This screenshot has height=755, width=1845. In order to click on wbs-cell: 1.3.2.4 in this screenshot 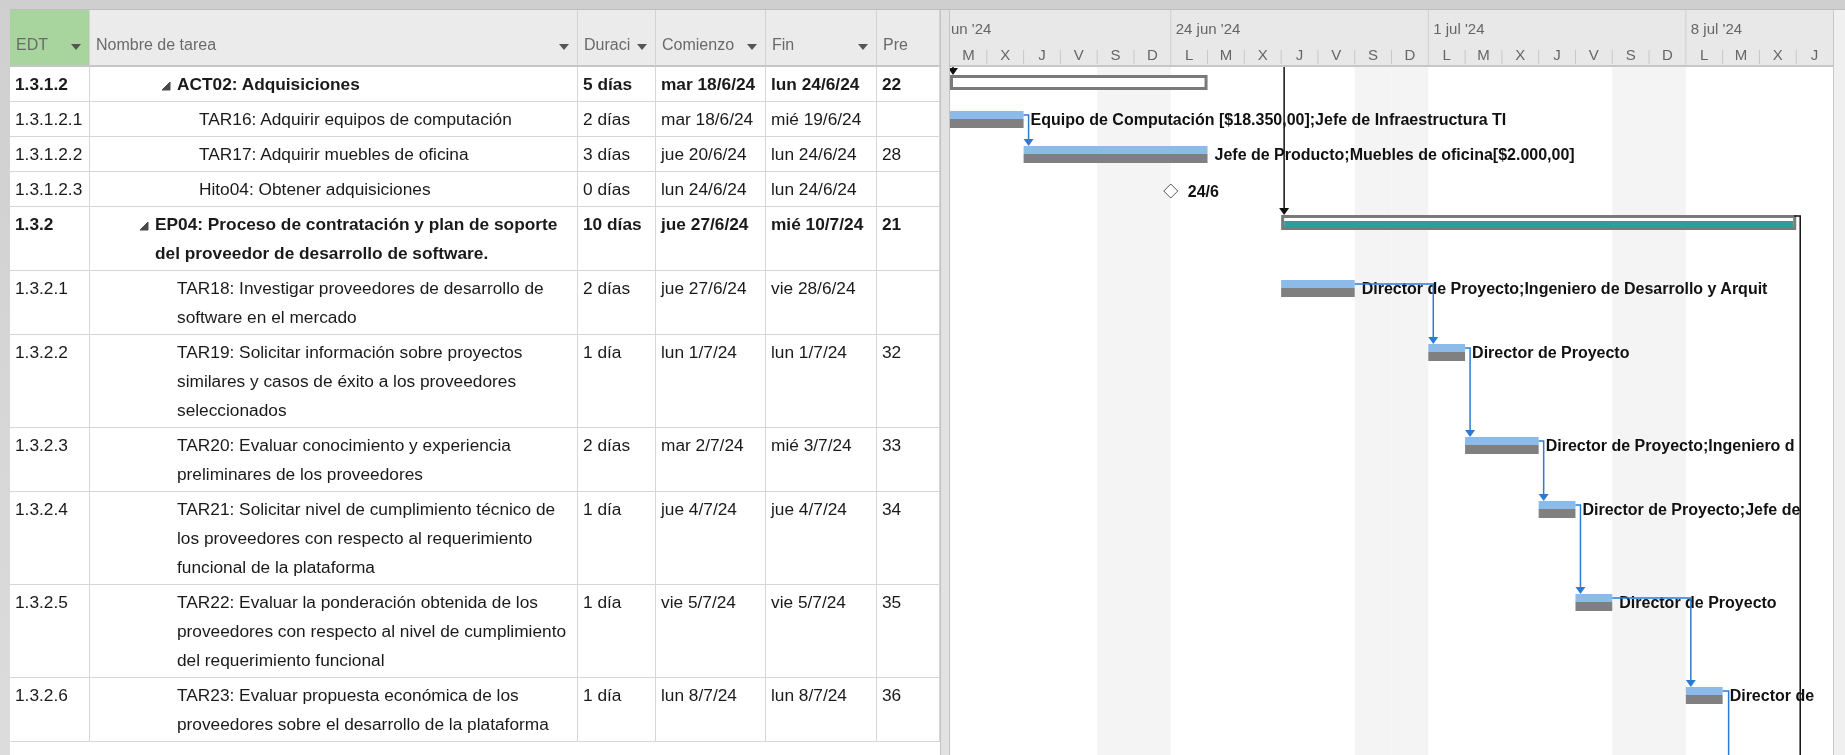, I will do `click(50, 538)`.